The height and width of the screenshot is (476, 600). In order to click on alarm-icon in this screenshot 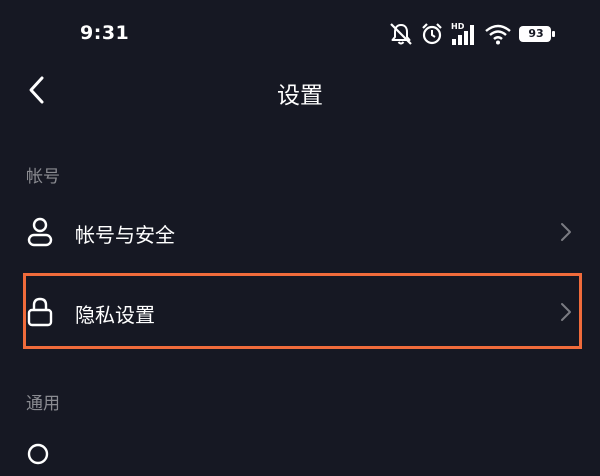, I will do `click(432, 34)`.